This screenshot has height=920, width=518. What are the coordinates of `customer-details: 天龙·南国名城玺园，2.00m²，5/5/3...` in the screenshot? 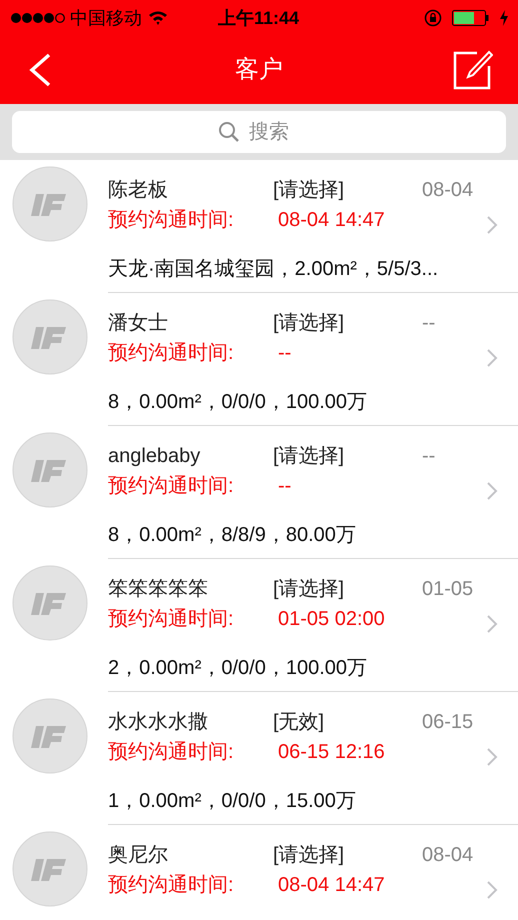 It's located at (274, 269).